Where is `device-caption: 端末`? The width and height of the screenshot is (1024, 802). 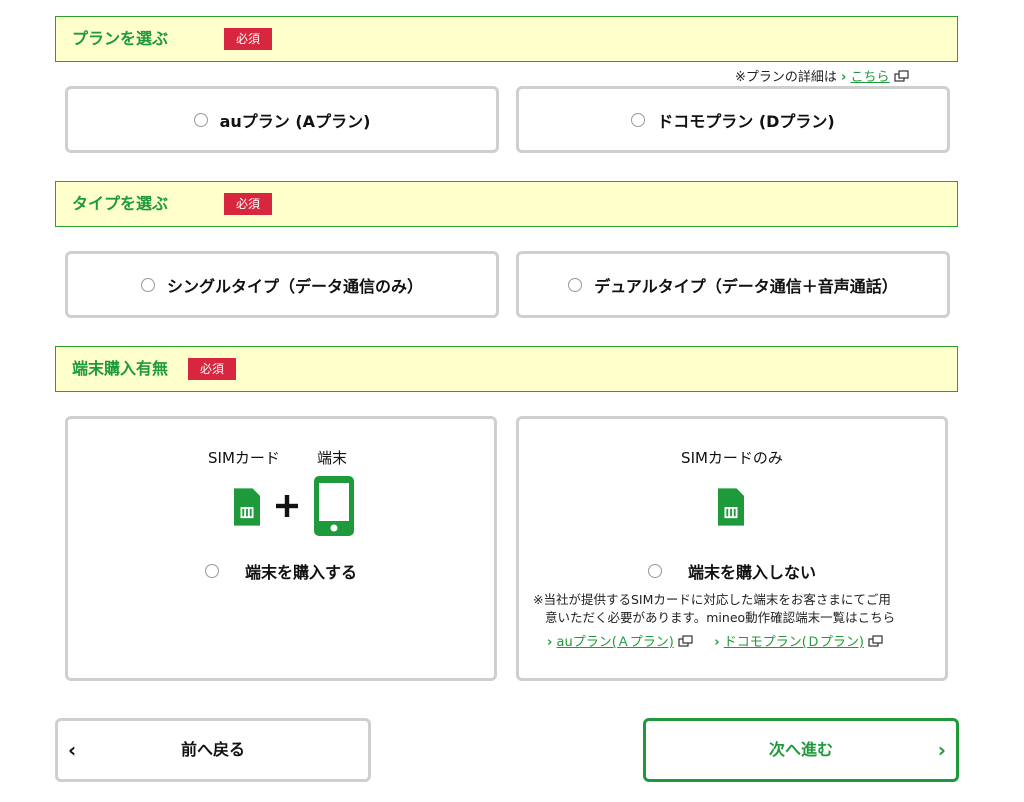 device-caption: 端末 is located at coordinates (332, 458).